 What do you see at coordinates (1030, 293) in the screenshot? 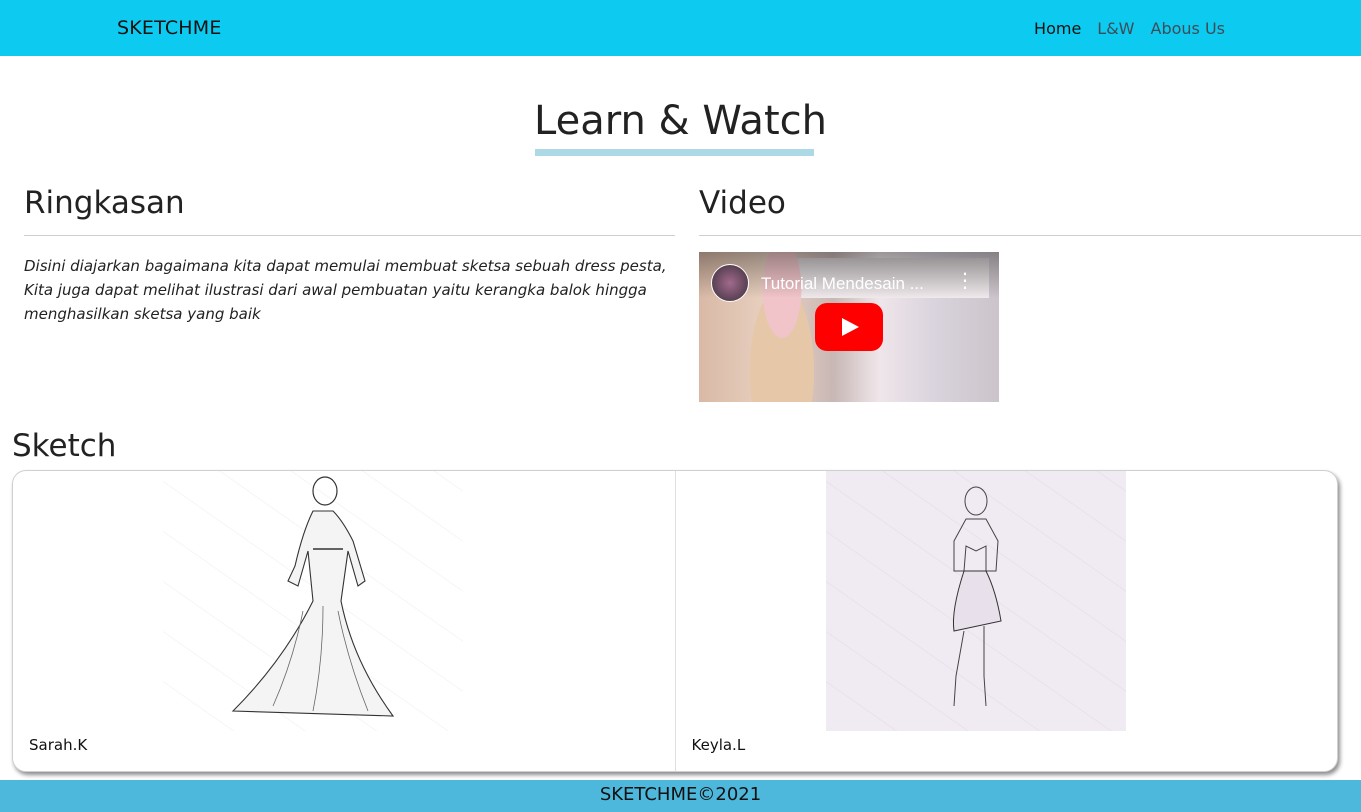
I see `video-section: Video Tutorial Mendesain ... ⋮` at bounding box center [1030, 293].